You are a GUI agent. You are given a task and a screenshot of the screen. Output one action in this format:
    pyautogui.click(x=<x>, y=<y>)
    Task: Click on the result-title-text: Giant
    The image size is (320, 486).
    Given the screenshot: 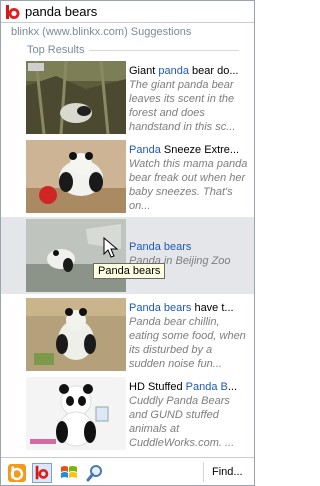 What is the action you would take?
    pyautogui.click(x=144, y=71)
    